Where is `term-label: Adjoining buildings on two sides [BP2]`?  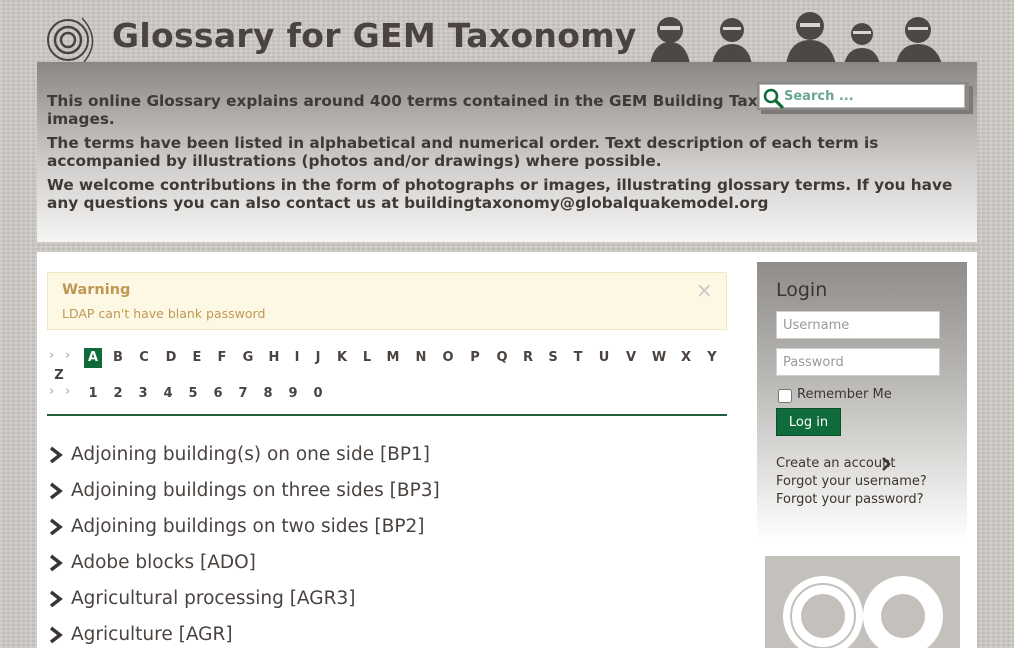 term-label: Adjoining buildings on two sides [BP2] is located at coordinates (248, 526).